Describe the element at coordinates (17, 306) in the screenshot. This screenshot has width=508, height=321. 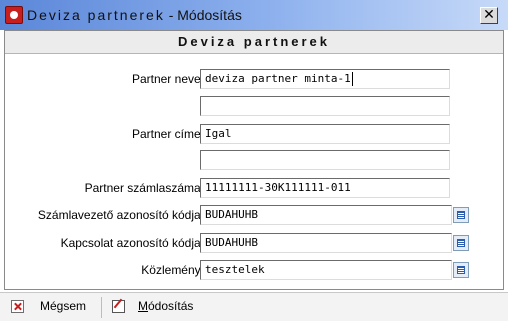
I see `cancel-x-icon` at that location.